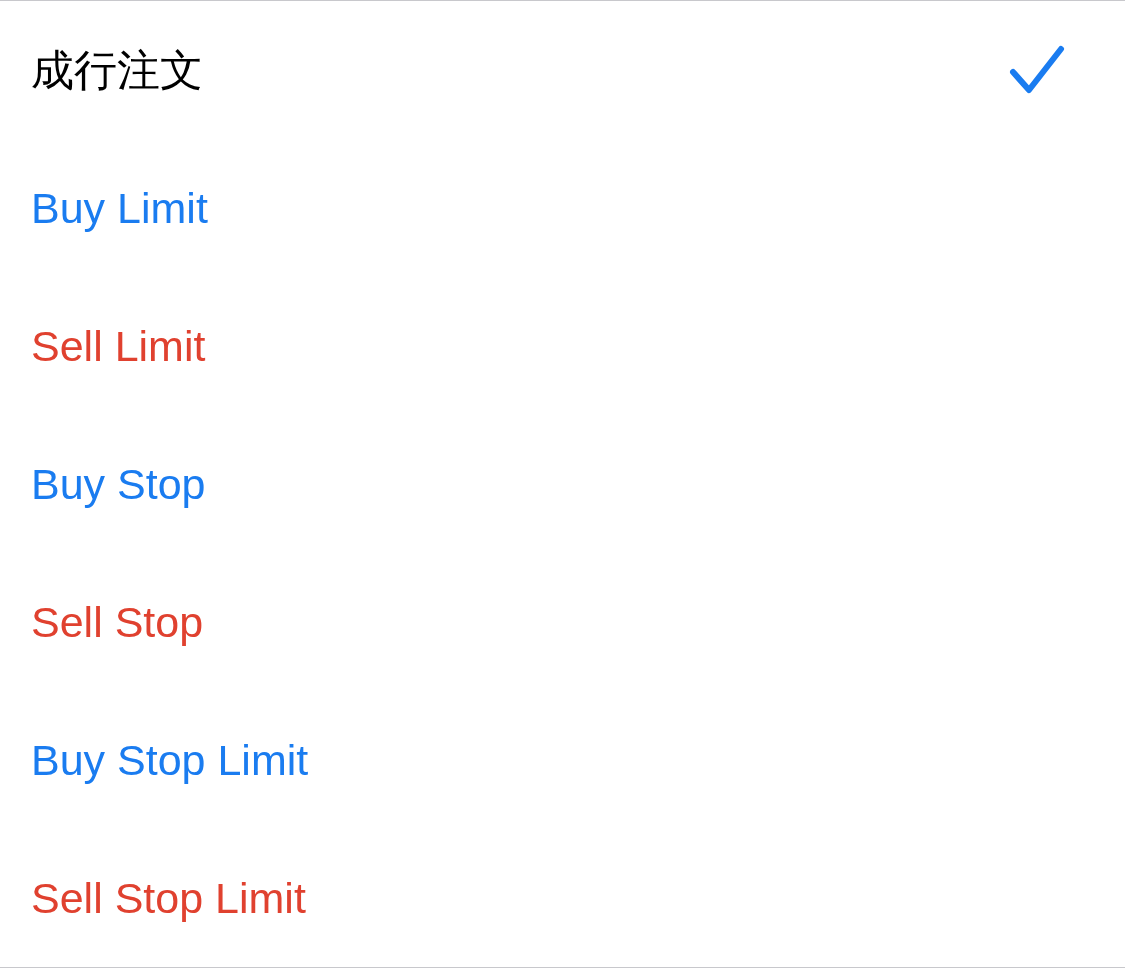 This screenshot has width=1125, height=980. I want to click on option-label: Sell Stop Limit, so click(168, 898).